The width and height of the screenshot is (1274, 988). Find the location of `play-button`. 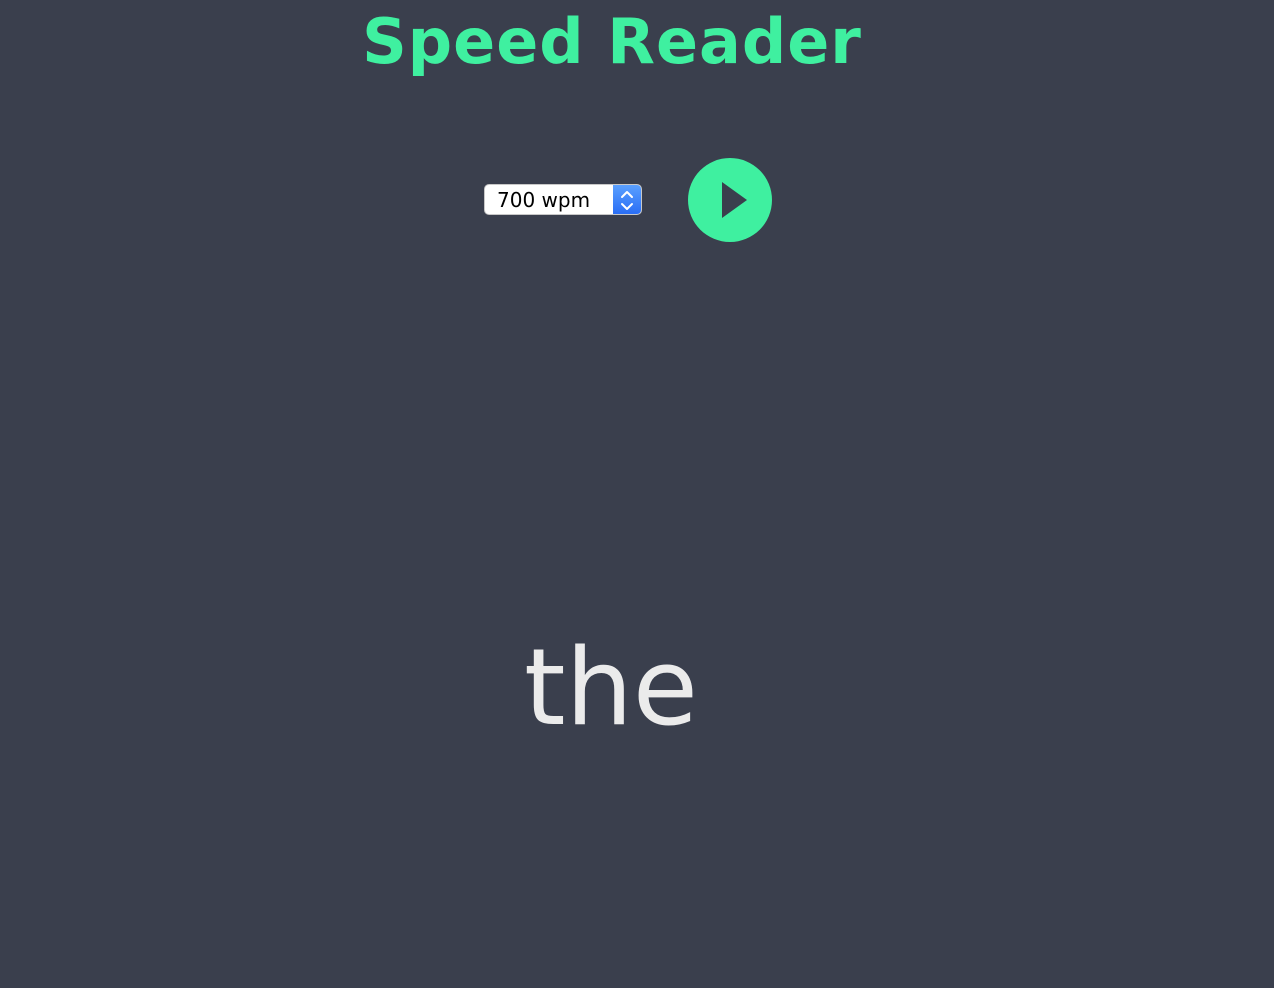

play-button is located at coordinates (730, 200).